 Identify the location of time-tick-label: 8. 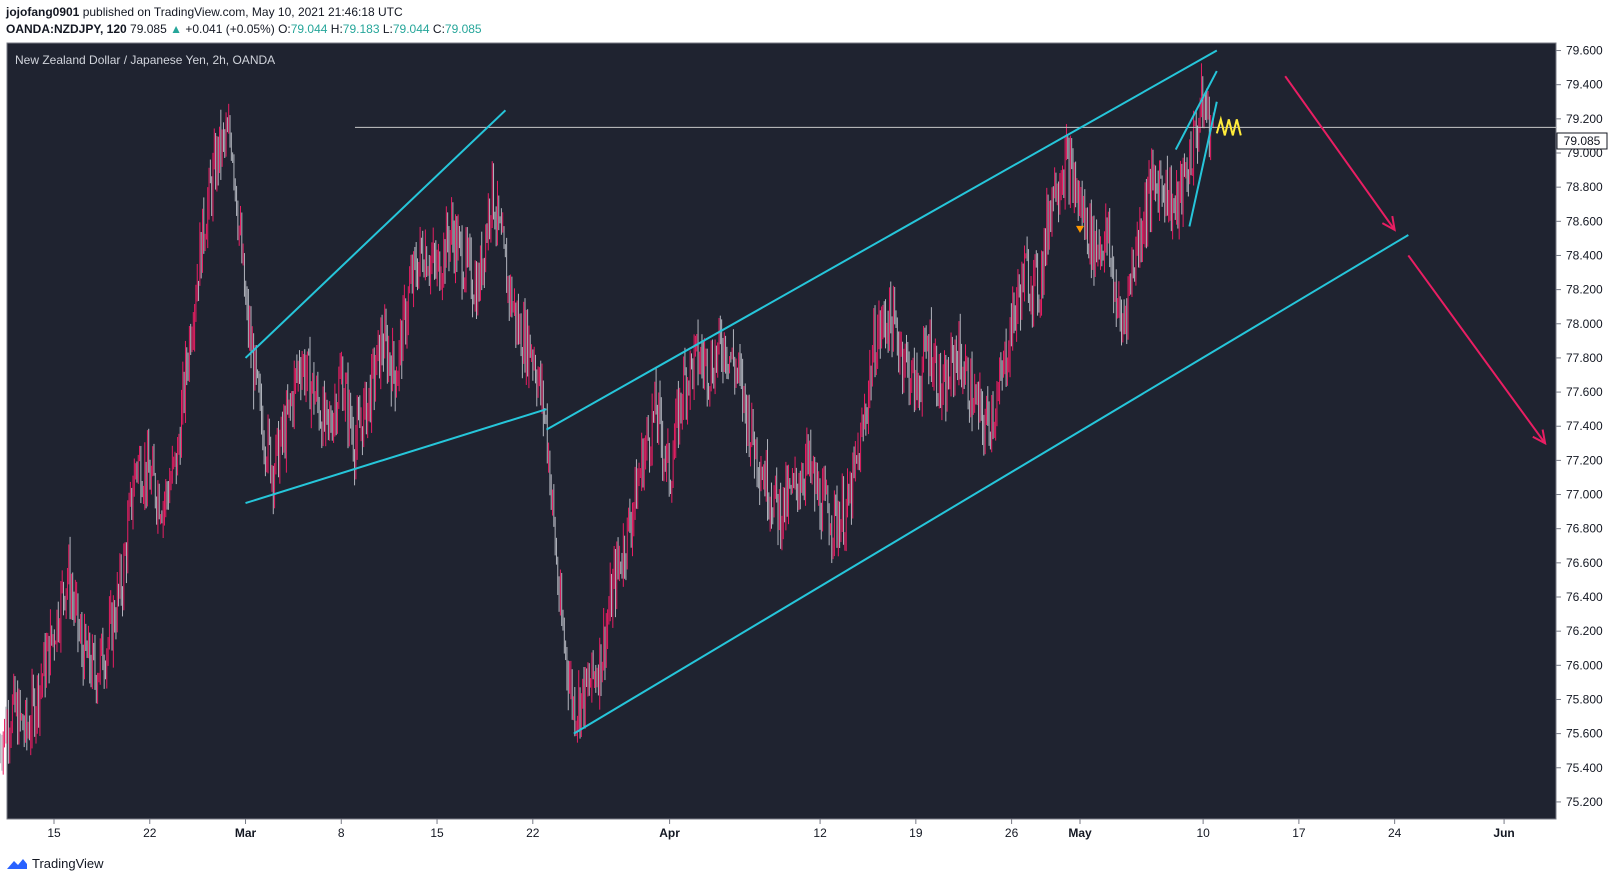
(341, 833).